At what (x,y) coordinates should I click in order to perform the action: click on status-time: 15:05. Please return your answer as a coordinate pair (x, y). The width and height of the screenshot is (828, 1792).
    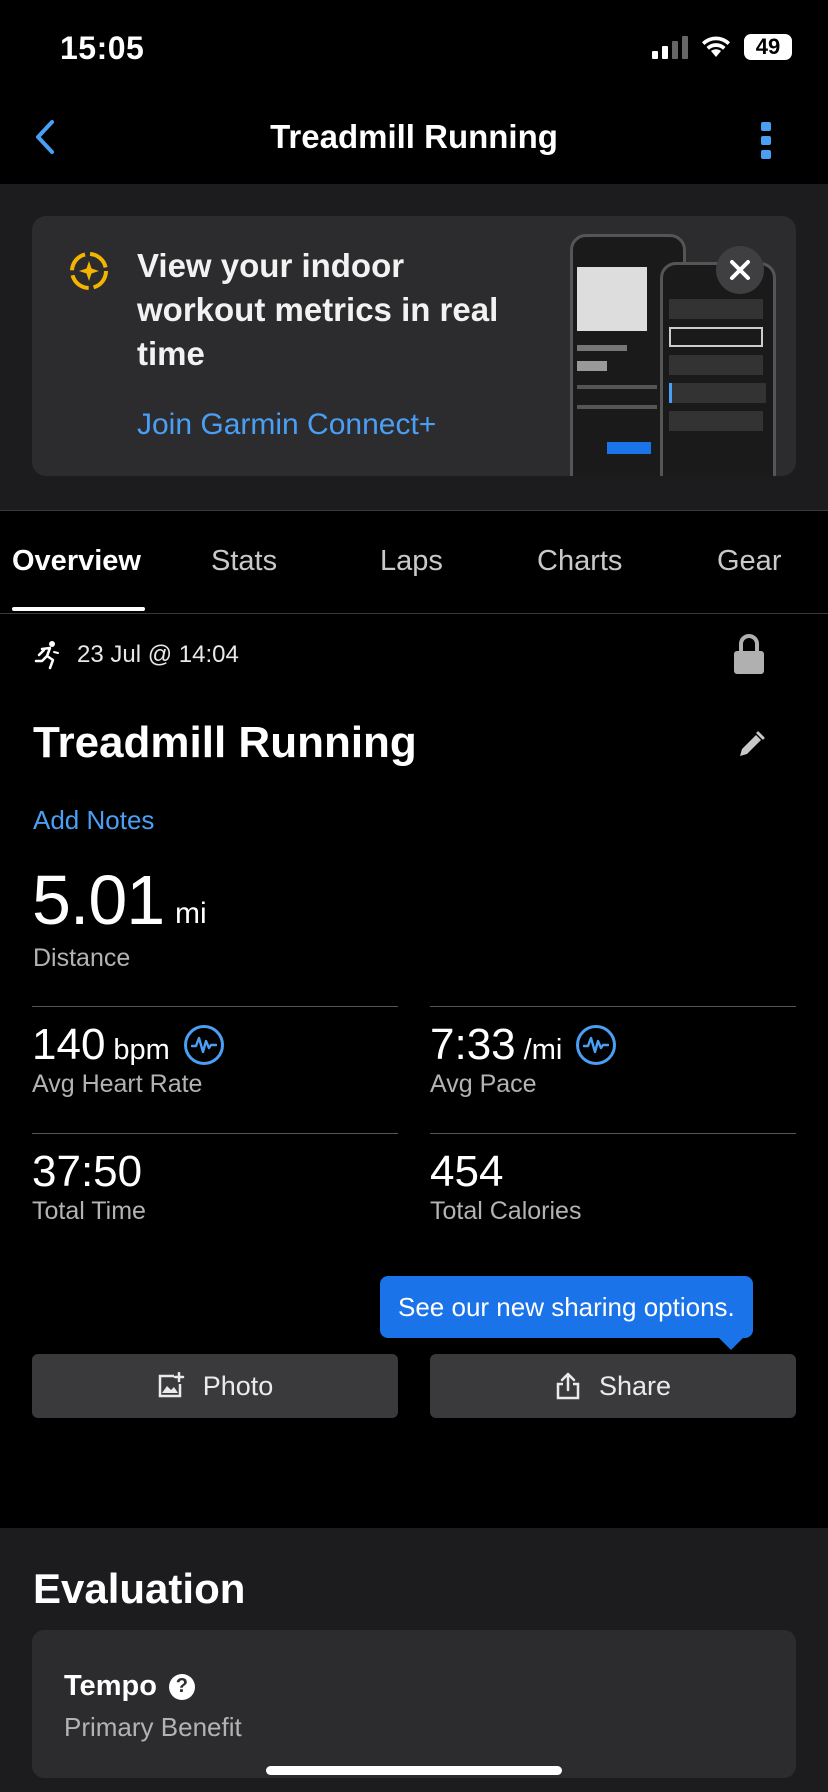
    Looking at the image, I should click on (102, 48).